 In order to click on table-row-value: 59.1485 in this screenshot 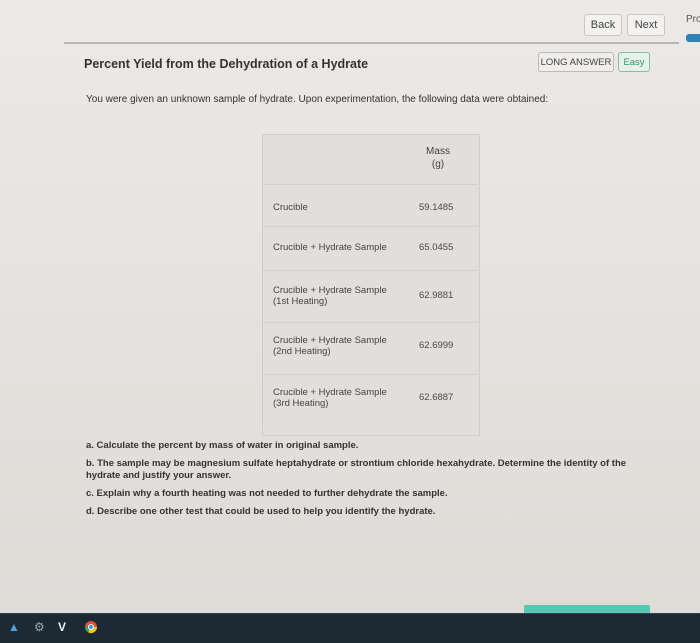, I will do `click(436, 207)`.